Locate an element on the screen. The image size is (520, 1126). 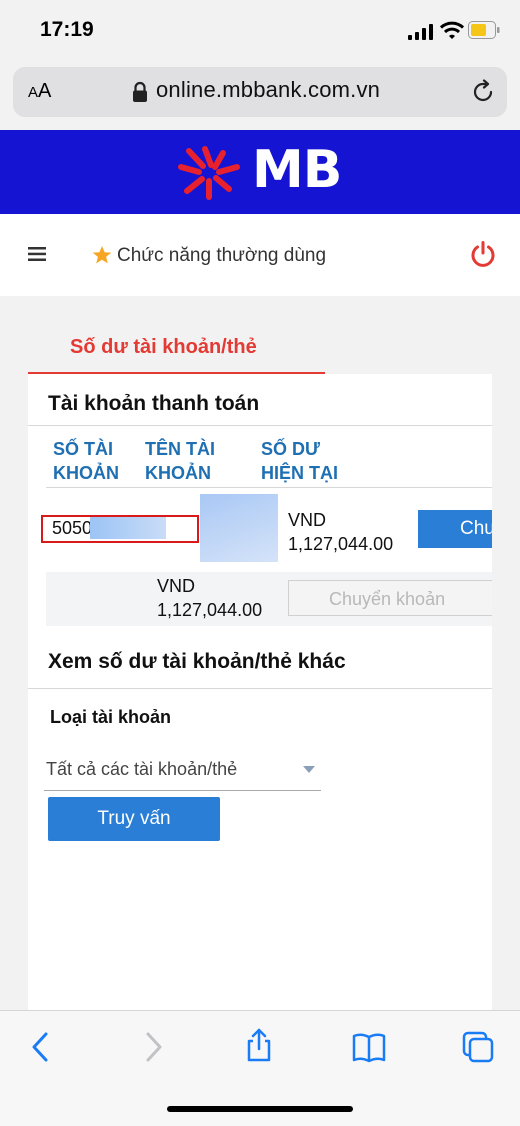
highlight-box is located at coordinates (120, 529).